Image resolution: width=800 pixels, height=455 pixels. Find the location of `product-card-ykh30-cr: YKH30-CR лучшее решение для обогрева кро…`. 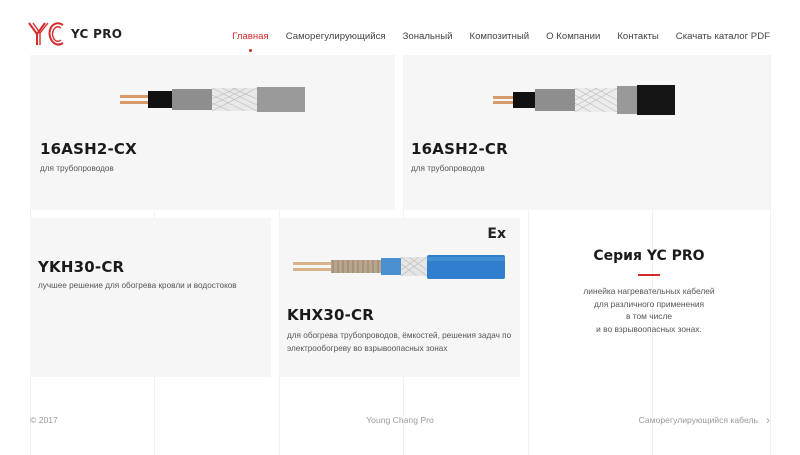

product-card-ykh30-cr: YKH30-CR лучшее решение для обогрева кро… is located at coordinates (150, 297).